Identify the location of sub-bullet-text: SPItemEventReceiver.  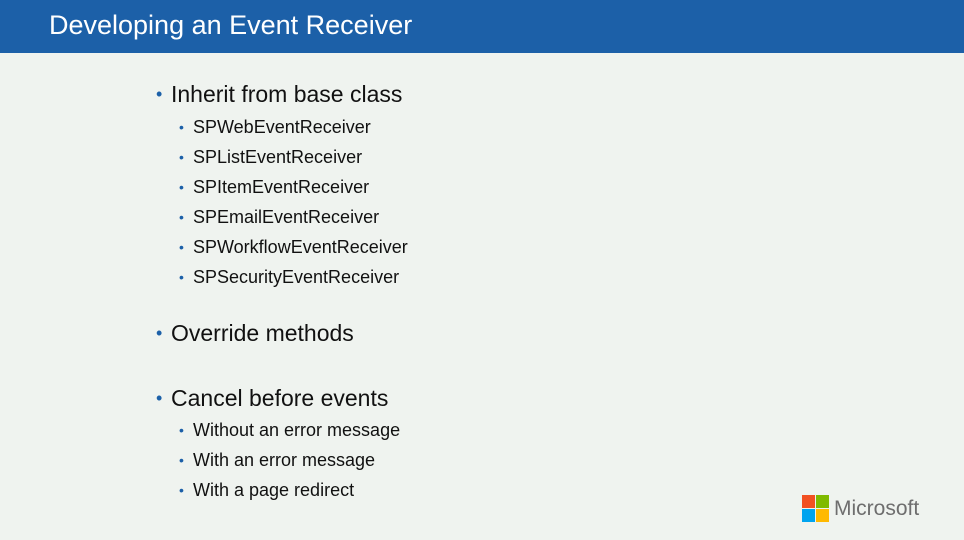
(281, 187).